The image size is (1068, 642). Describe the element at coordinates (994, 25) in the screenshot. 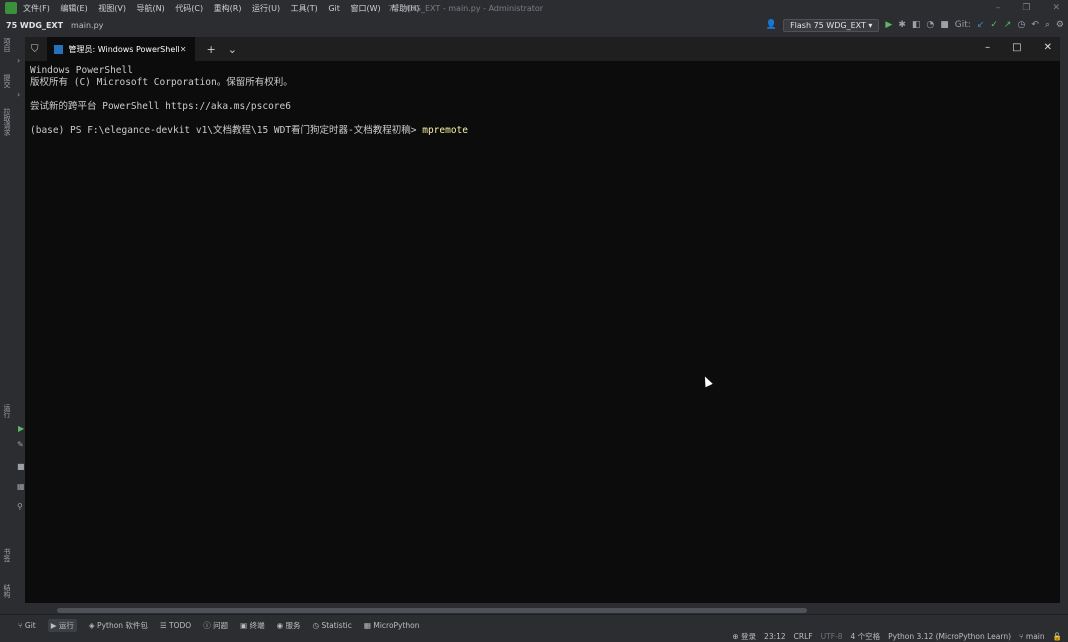

I see `git-commit-icon: ✓` at that location.